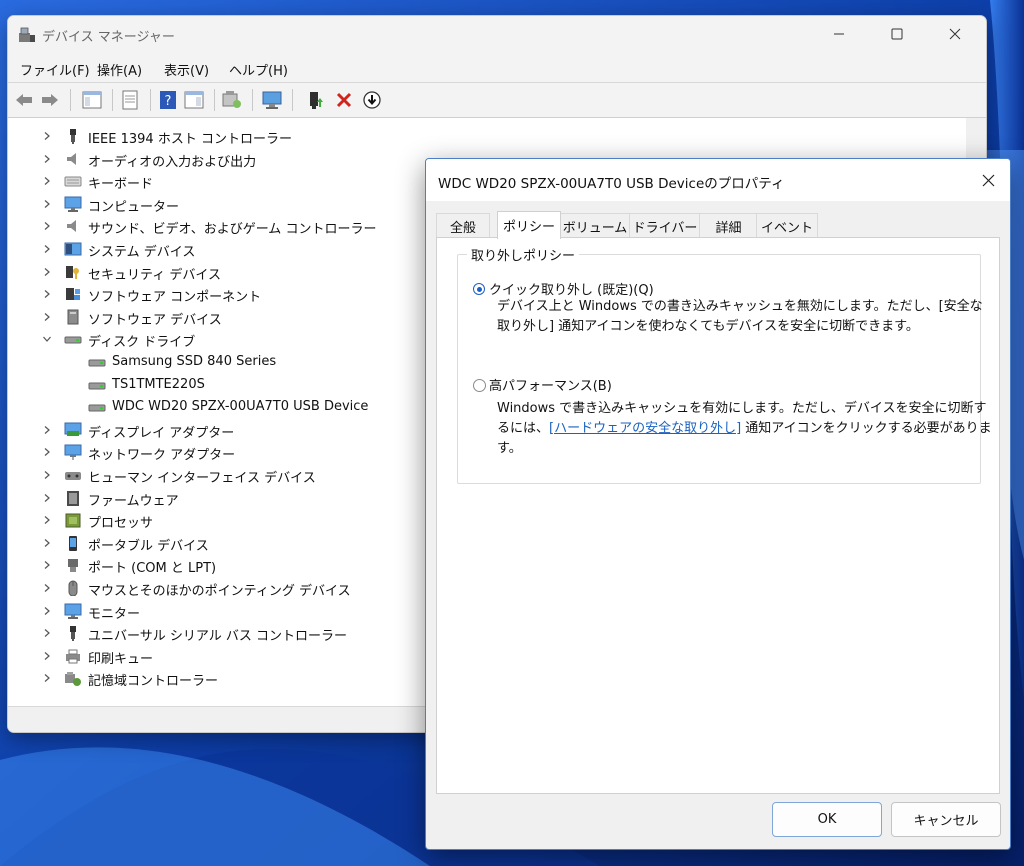 This screenshot has height=866, width=1024. Describe the element at coordinates (154, 275) in the screenshot. I see `tree-item-label: セキュリティ デバイス` at that location.